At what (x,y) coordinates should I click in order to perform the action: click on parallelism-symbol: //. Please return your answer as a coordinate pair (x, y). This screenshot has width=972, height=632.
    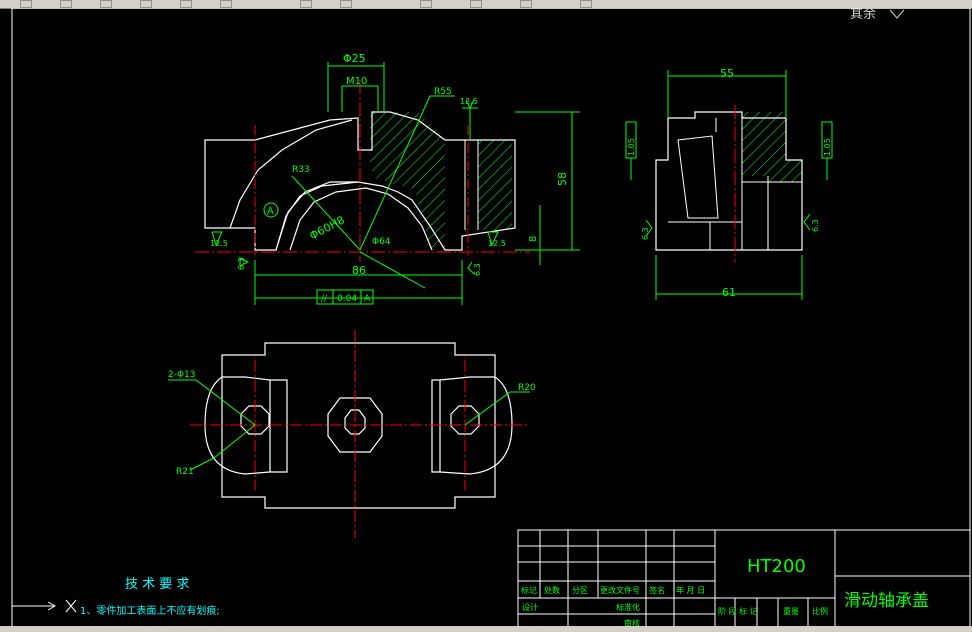
    Looking at the image, I should click on (324, 299).